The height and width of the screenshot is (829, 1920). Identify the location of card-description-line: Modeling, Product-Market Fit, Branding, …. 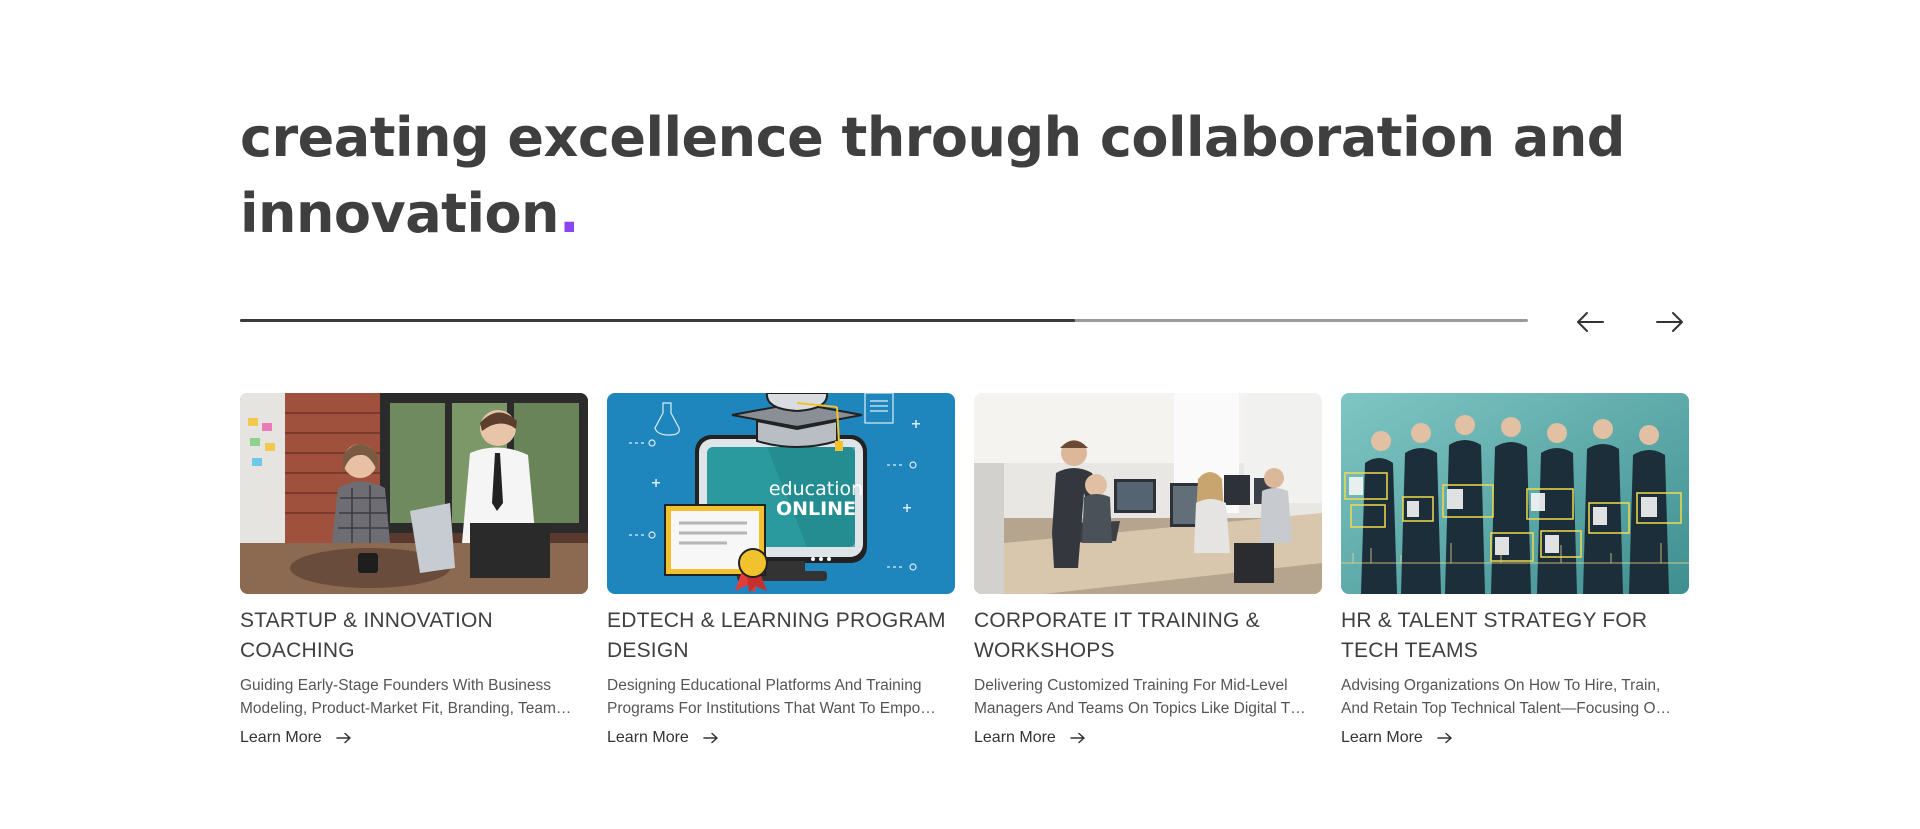
(406, 708).